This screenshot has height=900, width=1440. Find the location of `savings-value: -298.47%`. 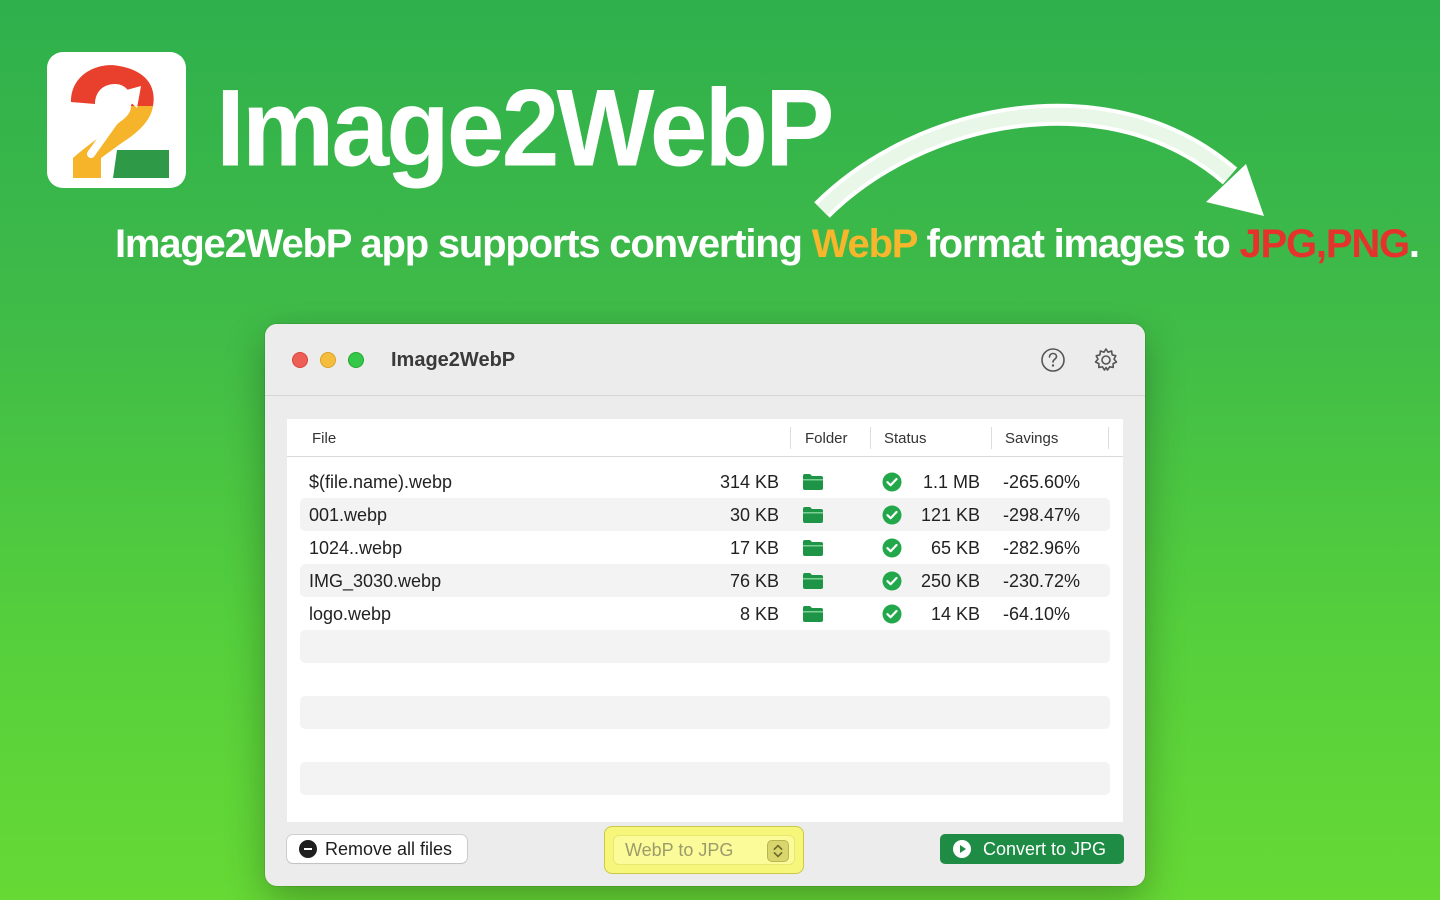

savings-value: -298.47% is located at coordinates (1042, 515).